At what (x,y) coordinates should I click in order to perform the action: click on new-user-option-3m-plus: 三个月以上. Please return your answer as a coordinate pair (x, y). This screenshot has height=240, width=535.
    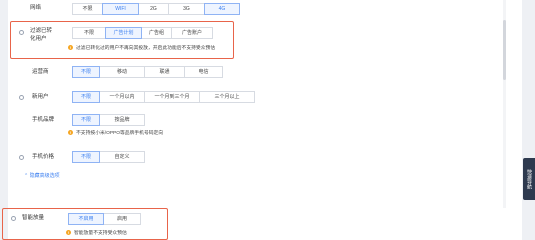
    Looking at the image, I should click on (227, 97).